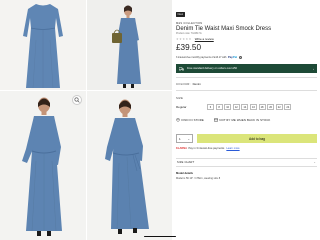 The width and height of the screenshot is (320, 240). Describe the element at coordinates (232, 148) in the screenshot. I see `klarna-learn-more-link: Learn more` at that location.